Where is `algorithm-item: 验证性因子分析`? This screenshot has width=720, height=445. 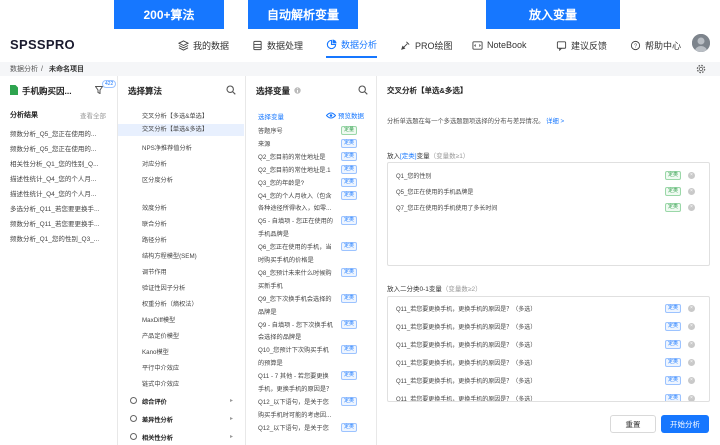 algorithm-item: 验证性因子分析 is located at coordinates (163, 287).